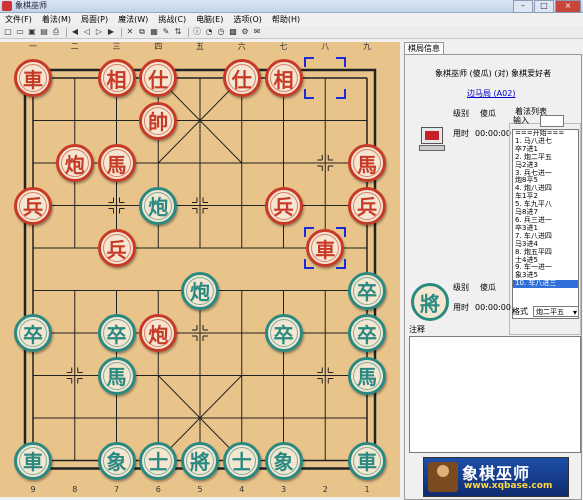 The height and width of the screenshot is (500, 583). What do you see at coordinates (8, 32) in the screenshot?
I see `new-icon: □` at bounding box center [8, 32].